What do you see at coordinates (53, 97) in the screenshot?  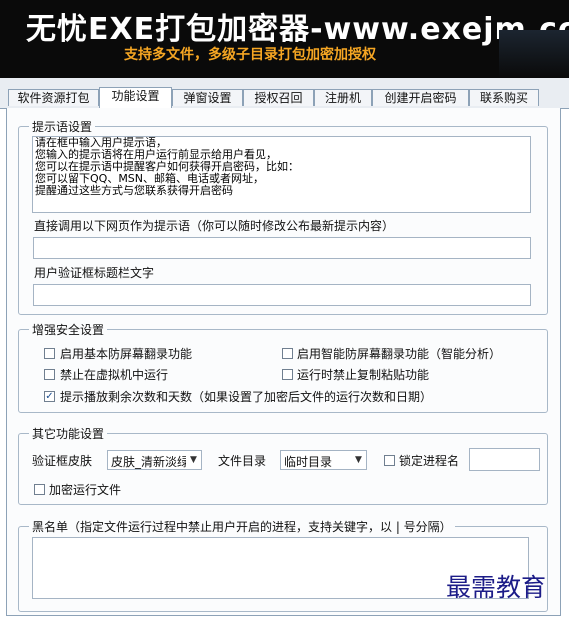 I see `tab-resource-pack: 软件资源打包` at bounding box center [53, 97].